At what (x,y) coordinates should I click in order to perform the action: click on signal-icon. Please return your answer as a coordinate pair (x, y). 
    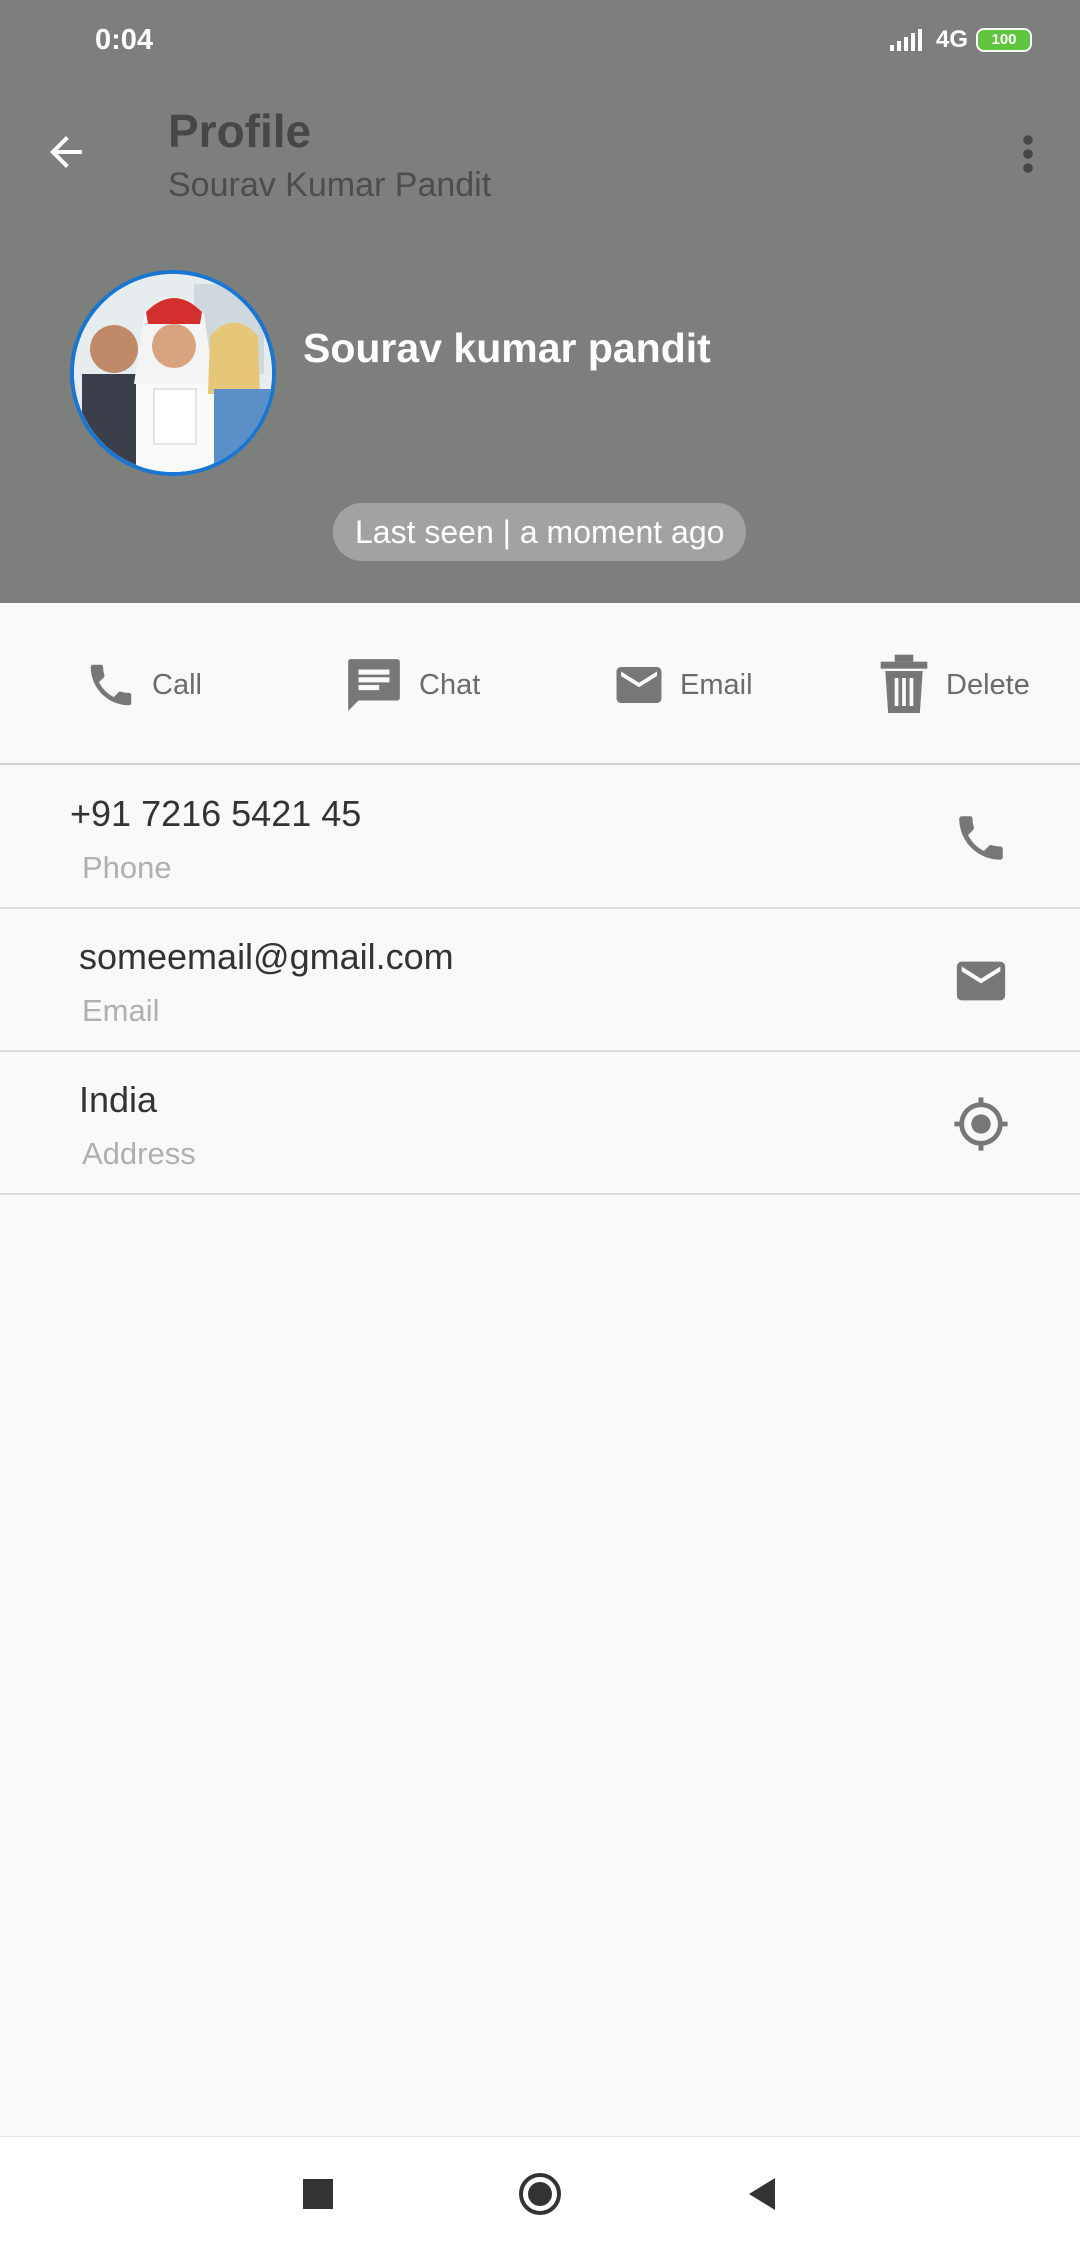
    Looking at the image, I should click on (905, 40).